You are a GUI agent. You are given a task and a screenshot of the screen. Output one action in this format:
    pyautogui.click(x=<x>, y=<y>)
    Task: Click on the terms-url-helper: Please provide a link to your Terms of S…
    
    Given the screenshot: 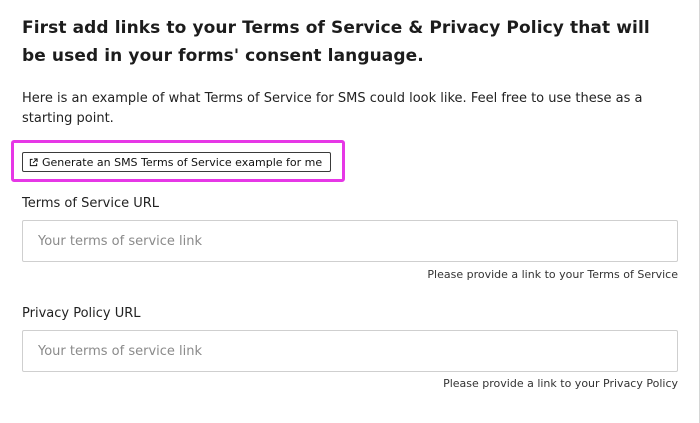 What is the action you would take?
    pyautogui.click(x=552, y=274)
    